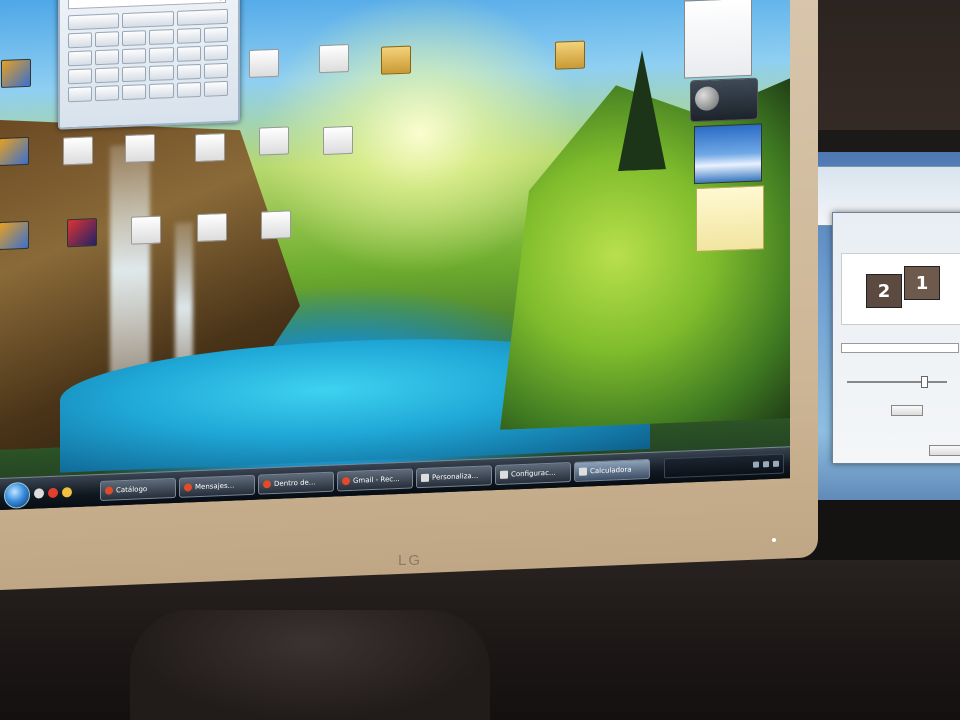 This screenshot has height=720, width=960. What do you see at coordinates (896, 338) in the screenshot?
I see `display-settings-dialog: 2 1` at bounding box center [896, 338].